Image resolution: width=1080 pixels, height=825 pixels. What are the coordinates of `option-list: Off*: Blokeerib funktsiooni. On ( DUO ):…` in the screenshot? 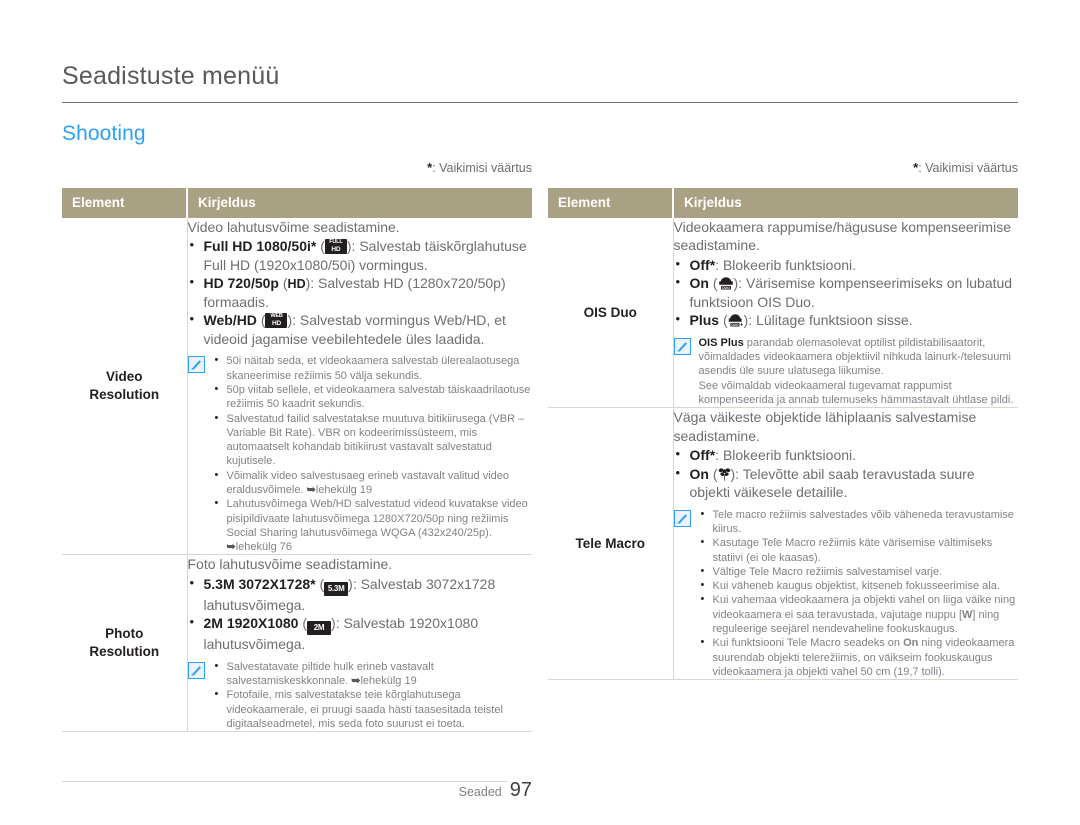 It's located at (846, 292).